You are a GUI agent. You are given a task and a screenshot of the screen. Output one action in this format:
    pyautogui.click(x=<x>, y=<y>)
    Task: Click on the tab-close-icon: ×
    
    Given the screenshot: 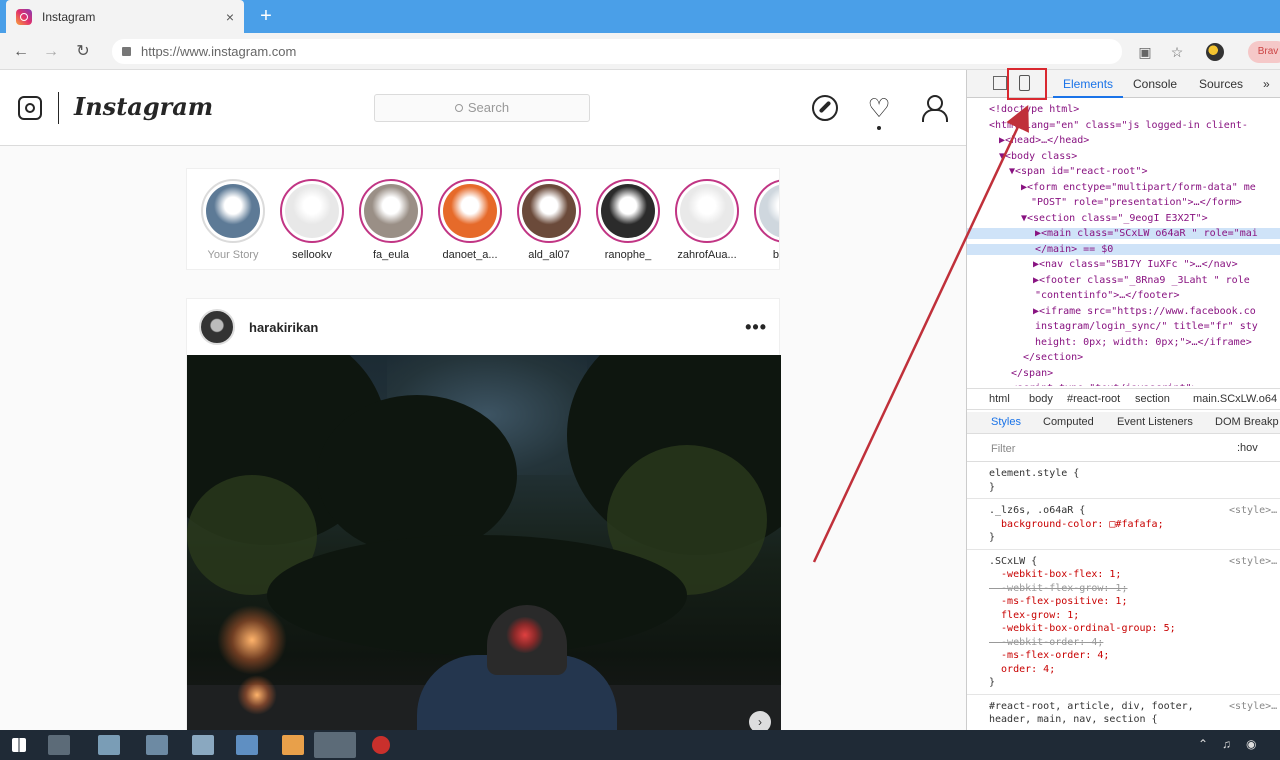 What is the action you would take?
    pyautogui.click(x=230, y=17)
    